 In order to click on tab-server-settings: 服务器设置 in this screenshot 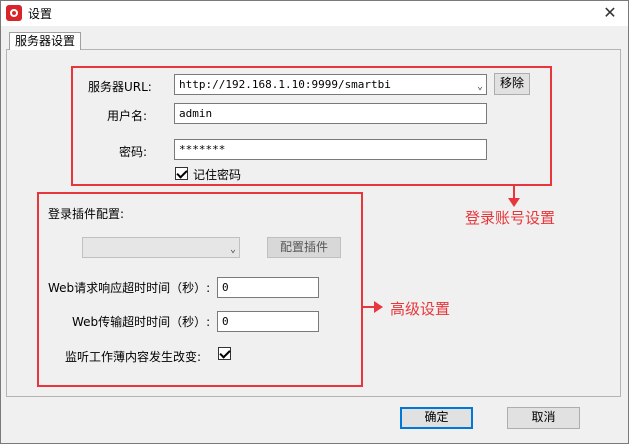, I will do `click(45, 41)`.